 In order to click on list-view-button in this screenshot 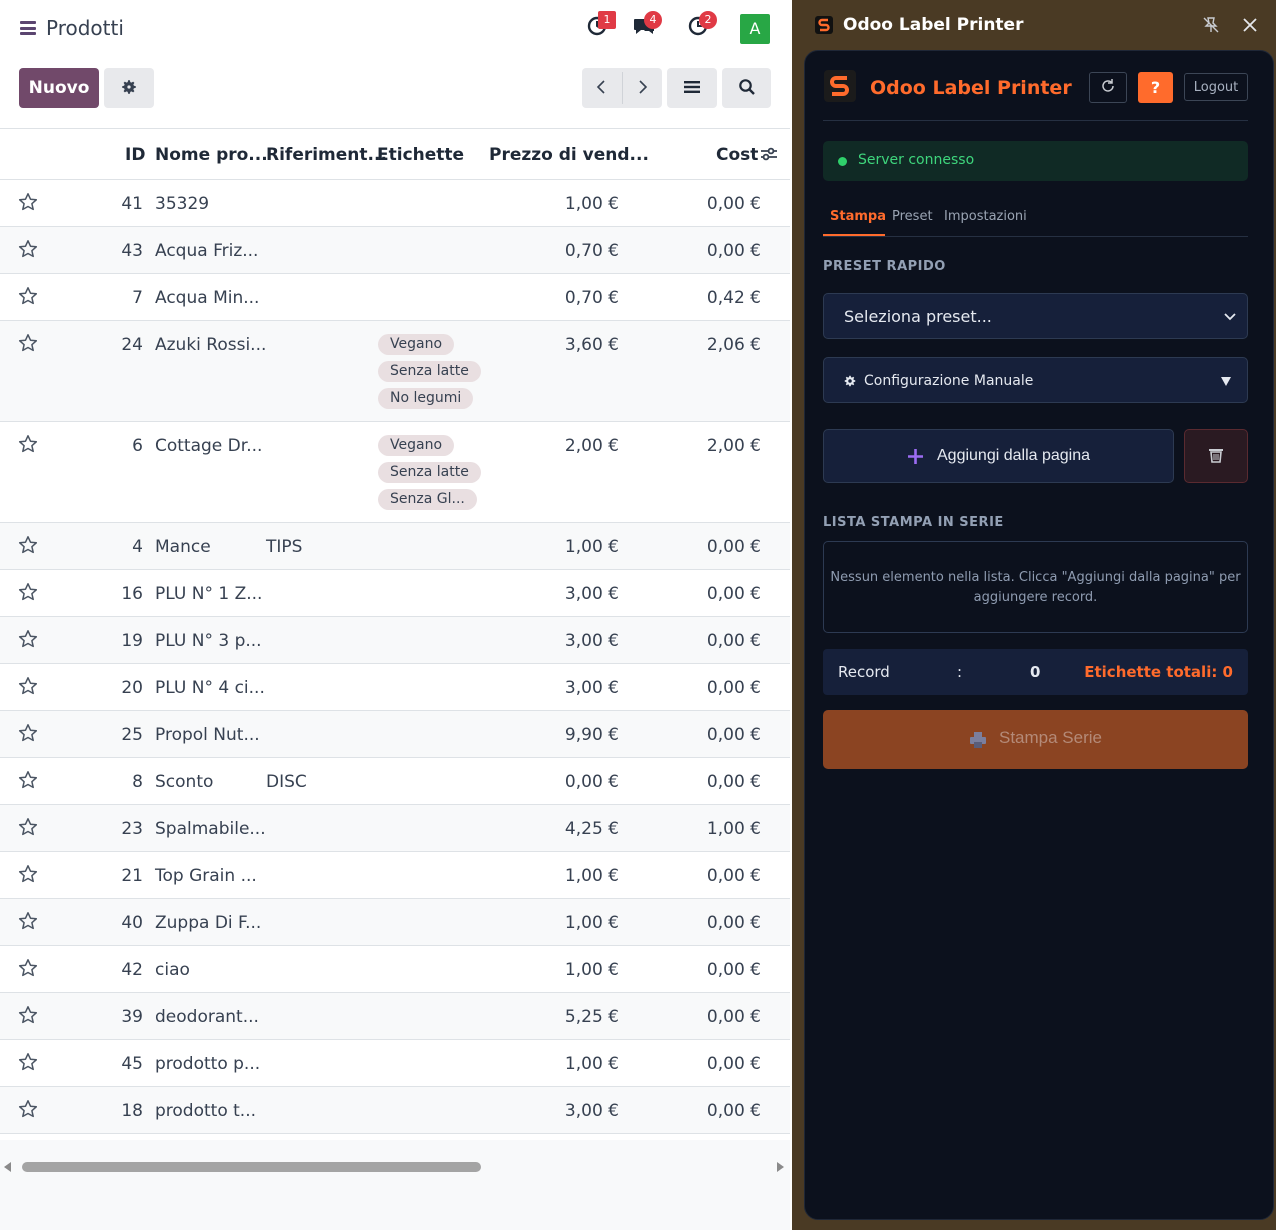, I will do `click(692, 88)`.